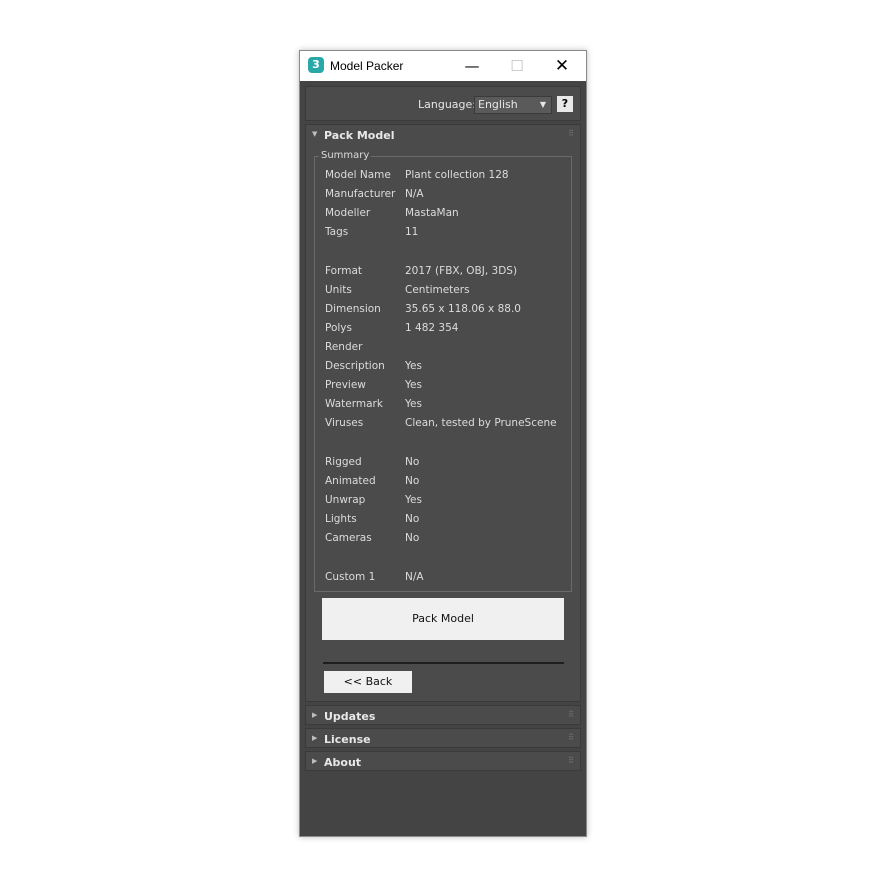  What do you see at coordinates (354, 404) in the screenshot?
I see `summary-key: Watermark` at bounding box center [354, 404].